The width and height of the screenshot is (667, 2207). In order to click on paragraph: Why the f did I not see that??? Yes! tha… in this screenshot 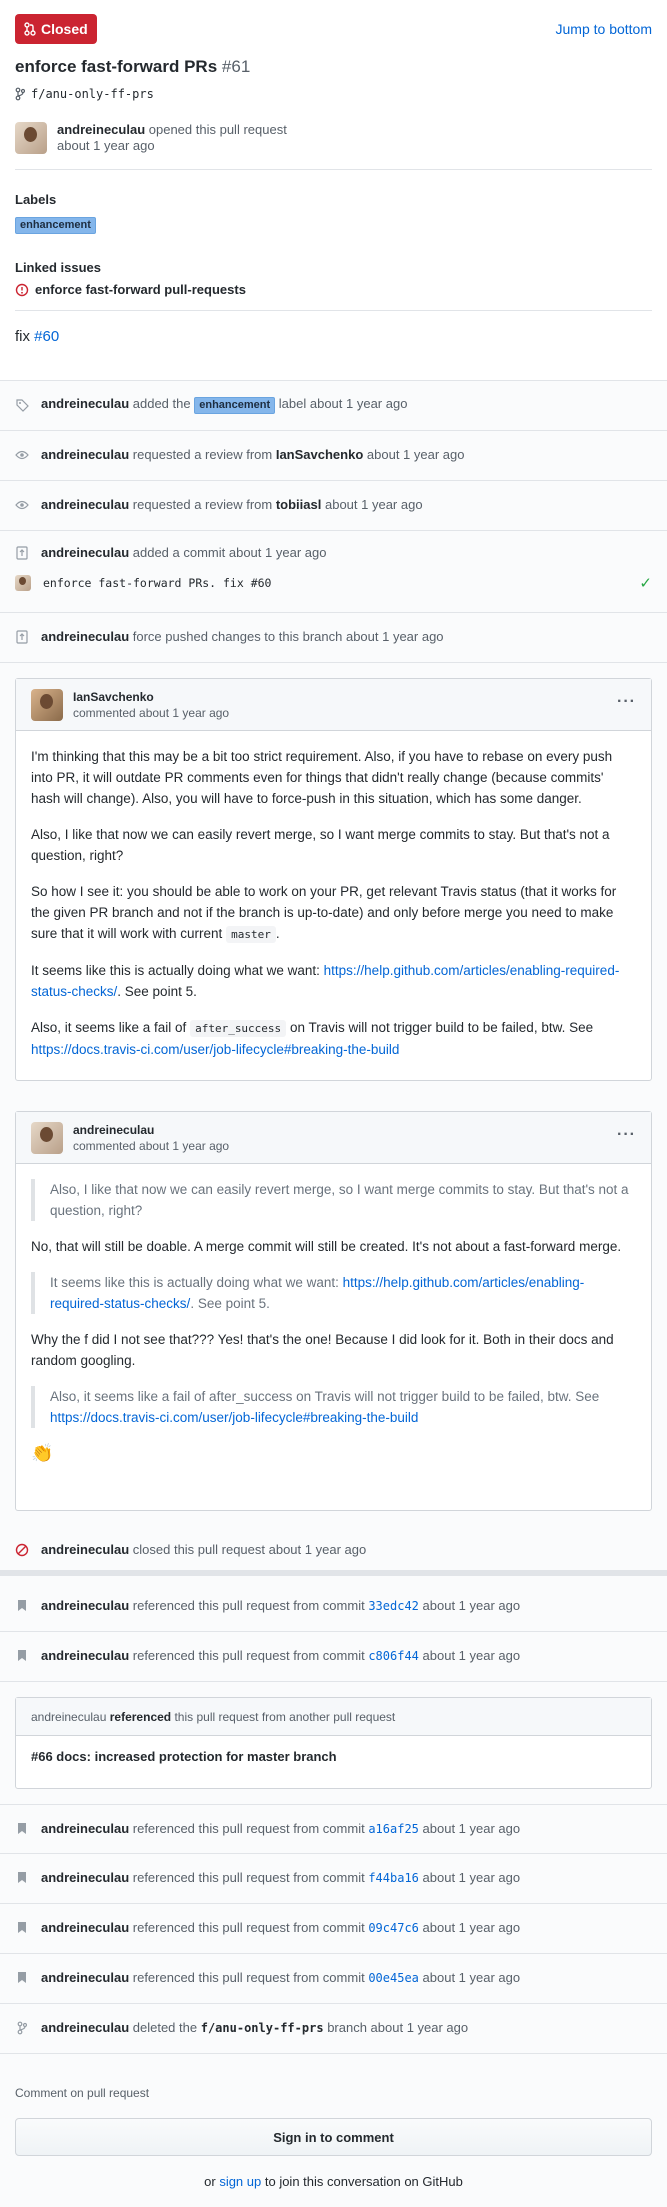, I will do `click(322, 1350)`.